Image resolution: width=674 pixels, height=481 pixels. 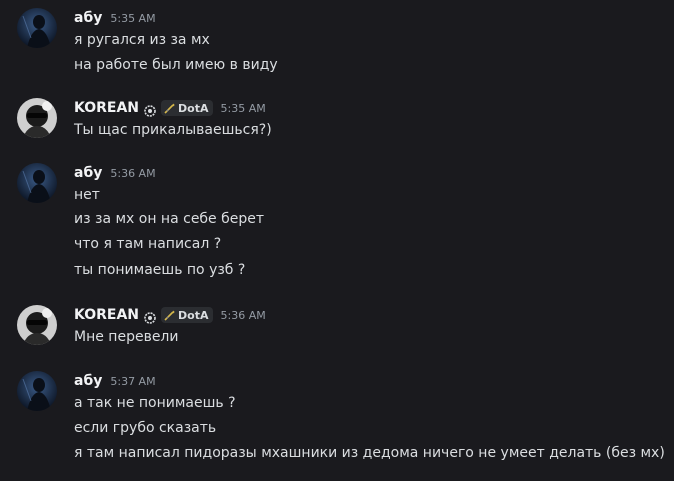 I want to click on message-text: из за мх он на себе берет, so click(x=169, y=219).